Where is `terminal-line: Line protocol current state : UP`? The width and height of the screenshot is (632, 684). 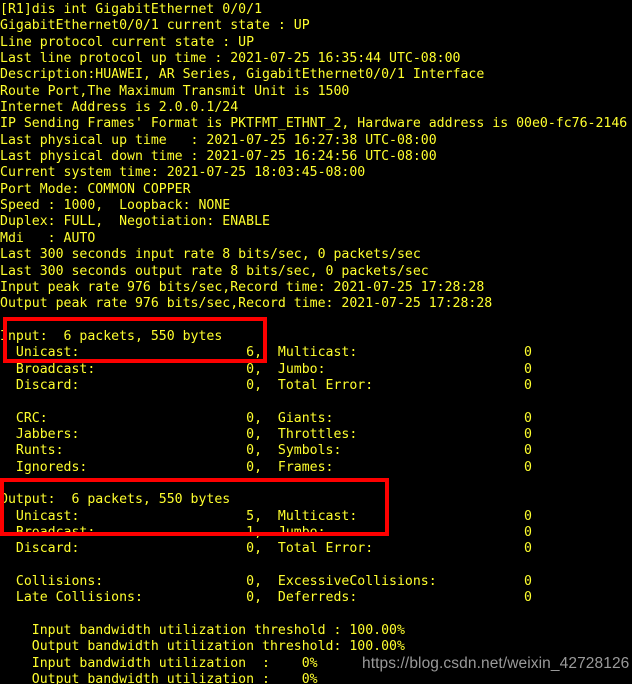
terminal-line: Line protocol current state : UP is located at coordinates (127, 42).